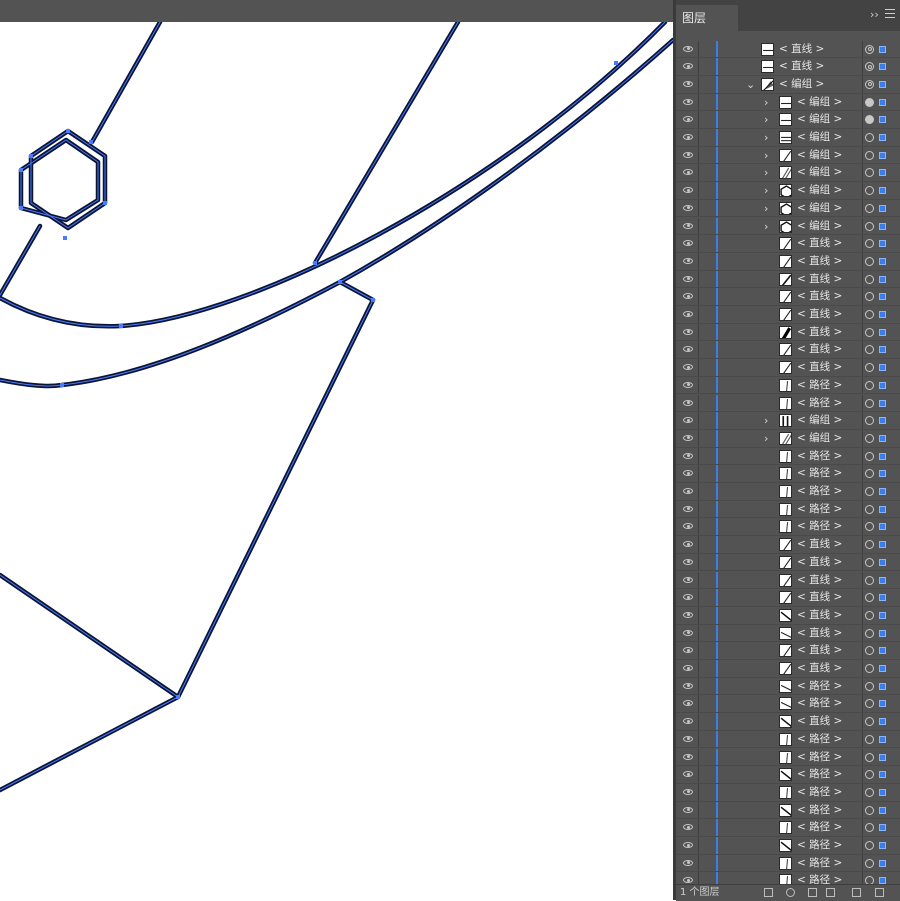  Describe the element at coordinates (790, 892) in the screenshot. I see `locate-object-icon` at that location.